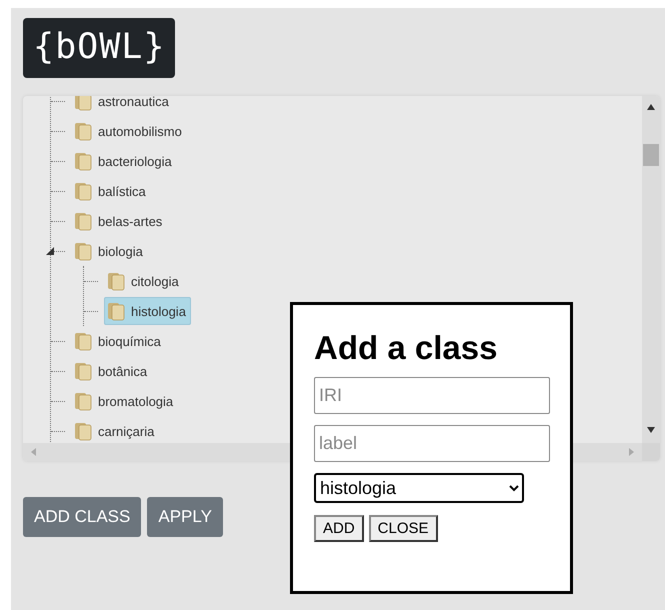  What do you see at coordinates (406, 348) in the screenshot?
I see `dialog-title: Add a class` at bounding box center [406, 348].